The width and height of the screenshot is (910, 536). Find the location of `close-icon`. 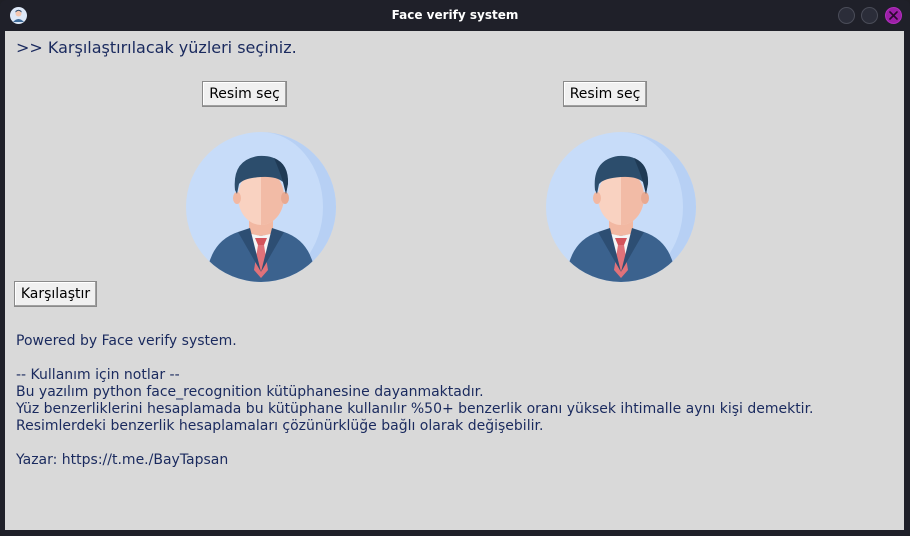

close-icon is located at coordinates (893, 15).